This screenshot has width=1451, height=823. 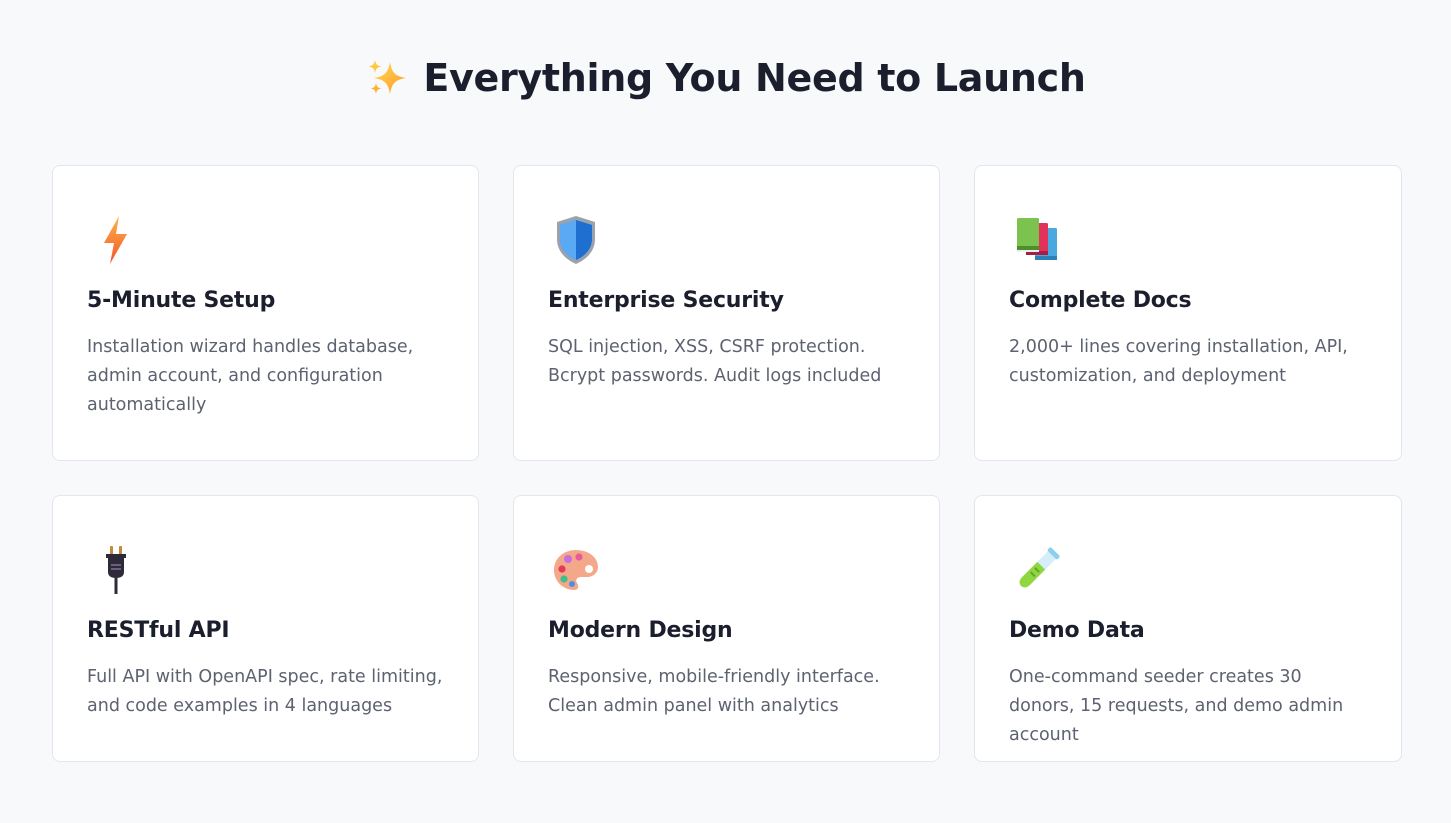 I want to click on feature-title: Demo Data, so click(x=1077, y=630).